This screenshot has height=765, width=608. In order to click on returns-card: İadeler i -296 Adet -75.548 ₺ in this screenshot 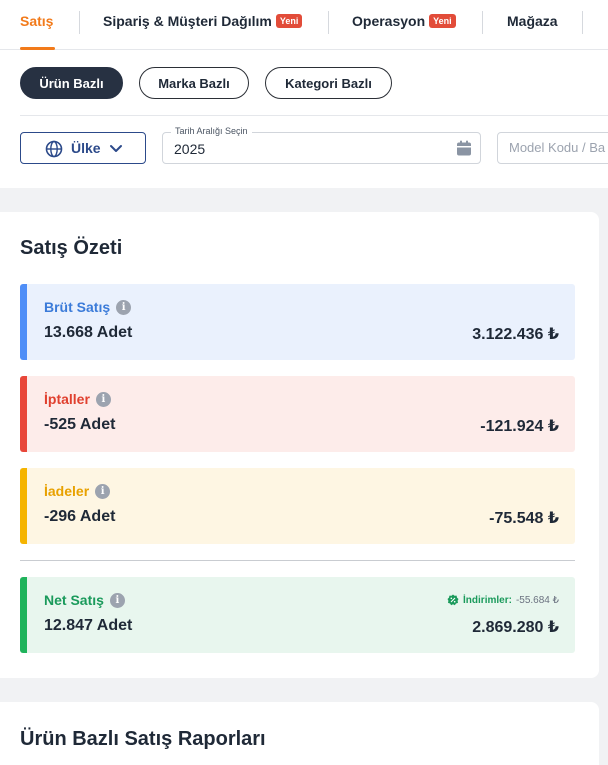, I will do `click(297, 506)`.